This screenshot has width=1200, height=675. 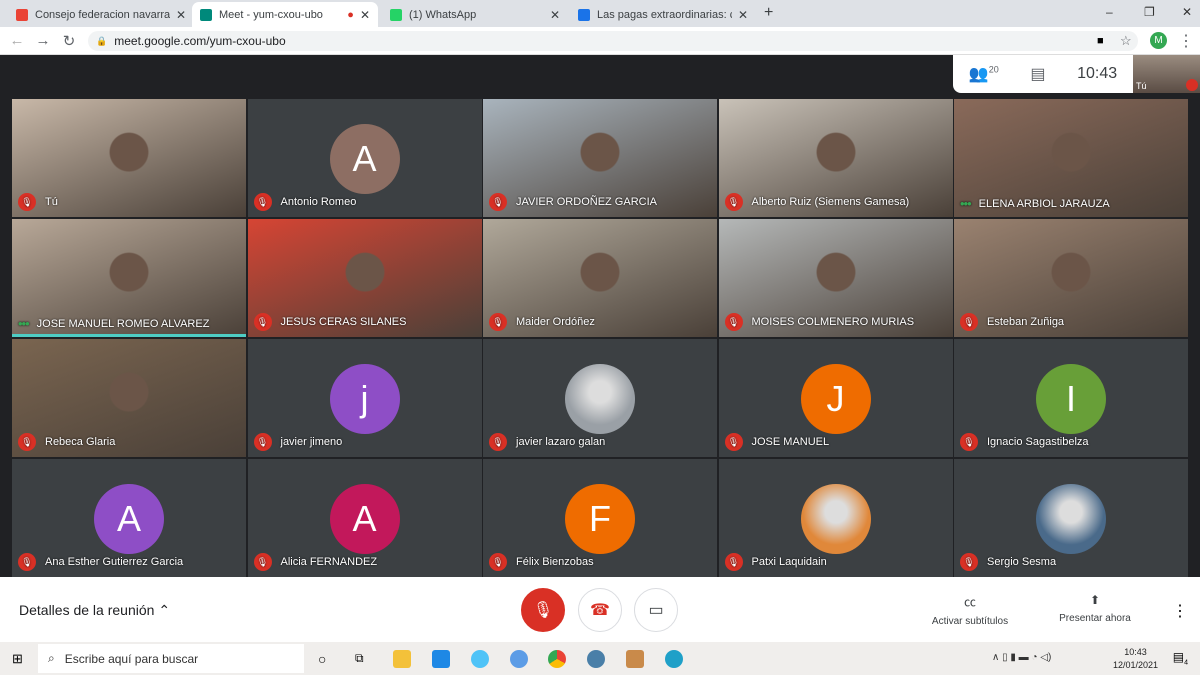 What do you see at coordinates (656, 610) in the screenshot?
I see `camera-toggle-button: ▭` at bounding box center [656, 610].